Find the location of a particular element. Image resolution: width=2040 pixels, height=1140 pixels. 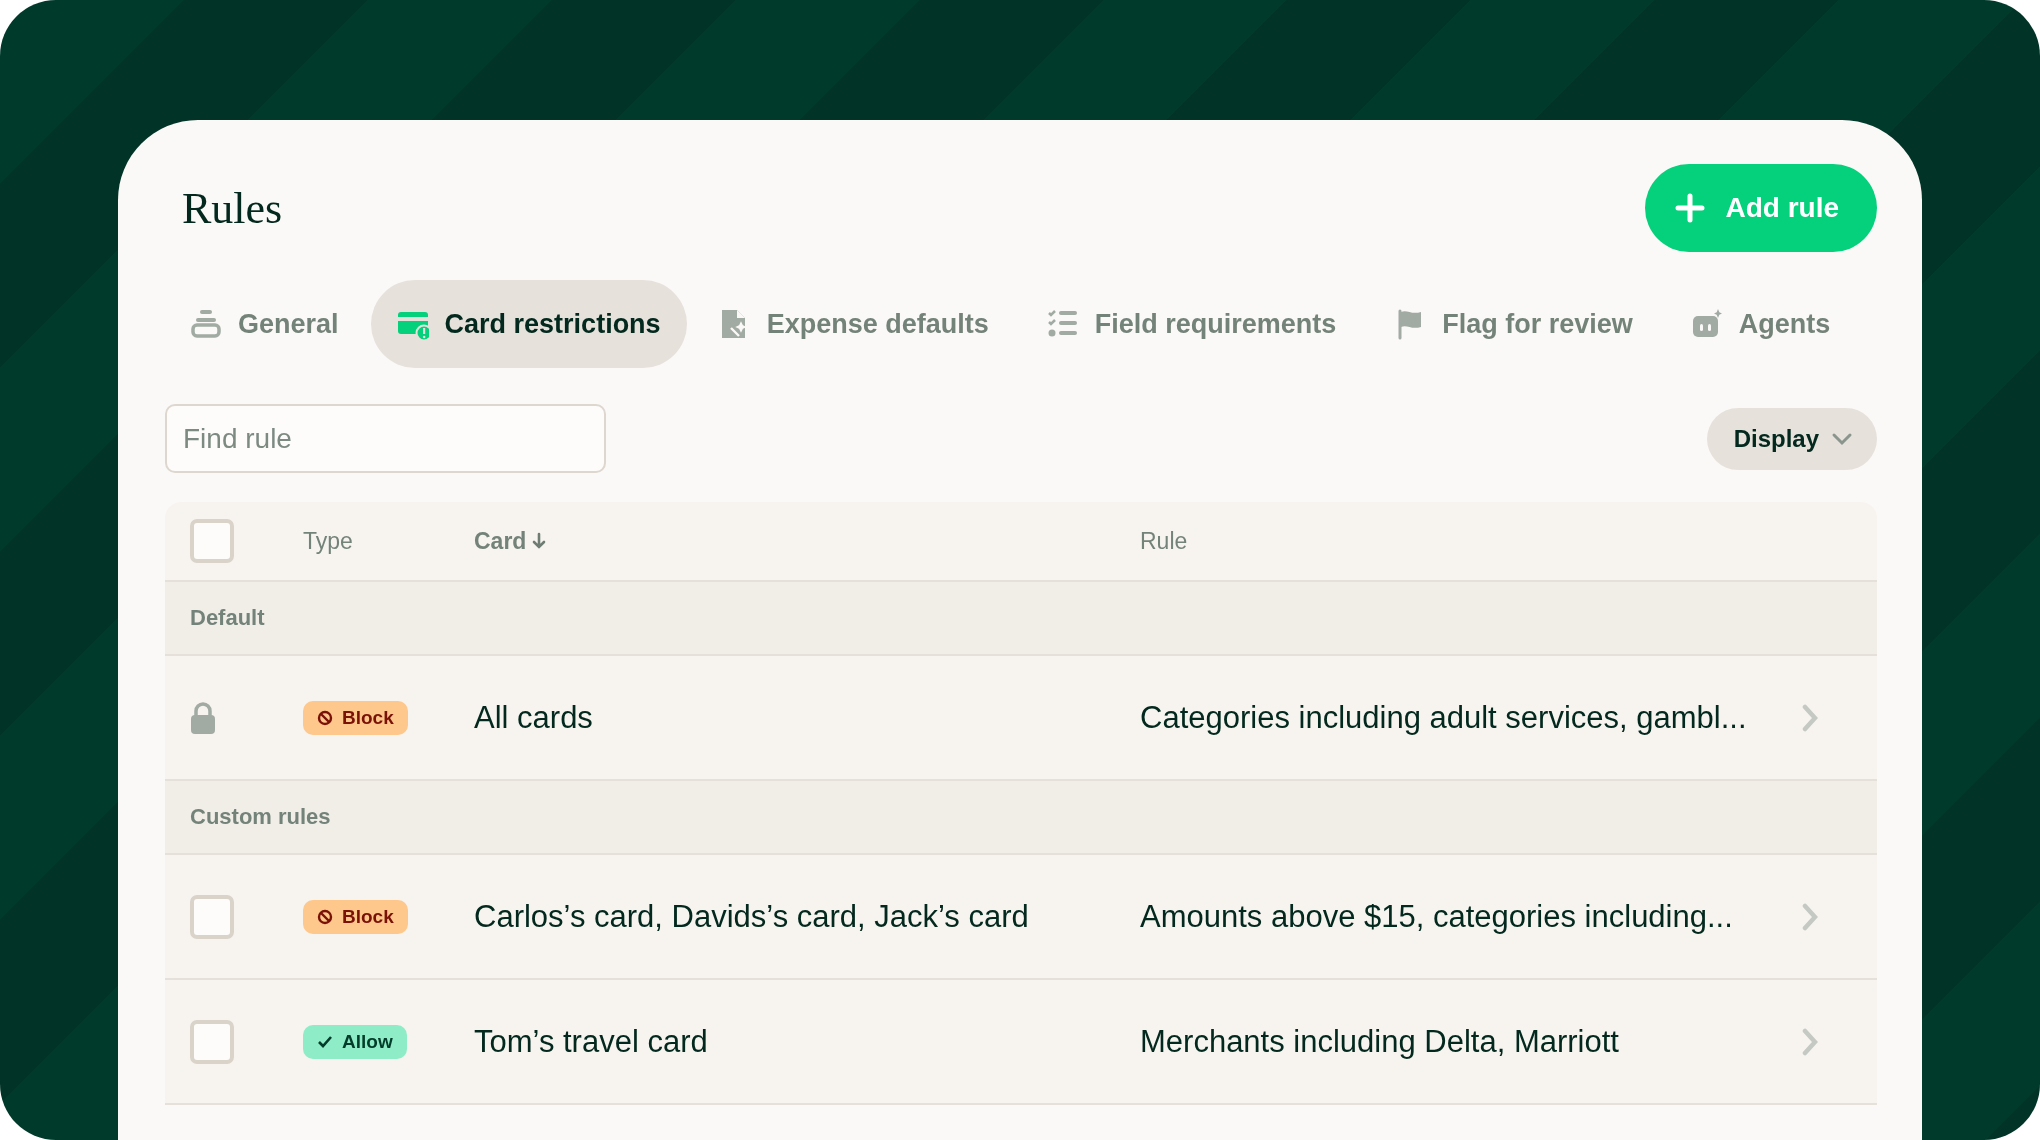

column-header: Type is located at coordinates (328, 541).